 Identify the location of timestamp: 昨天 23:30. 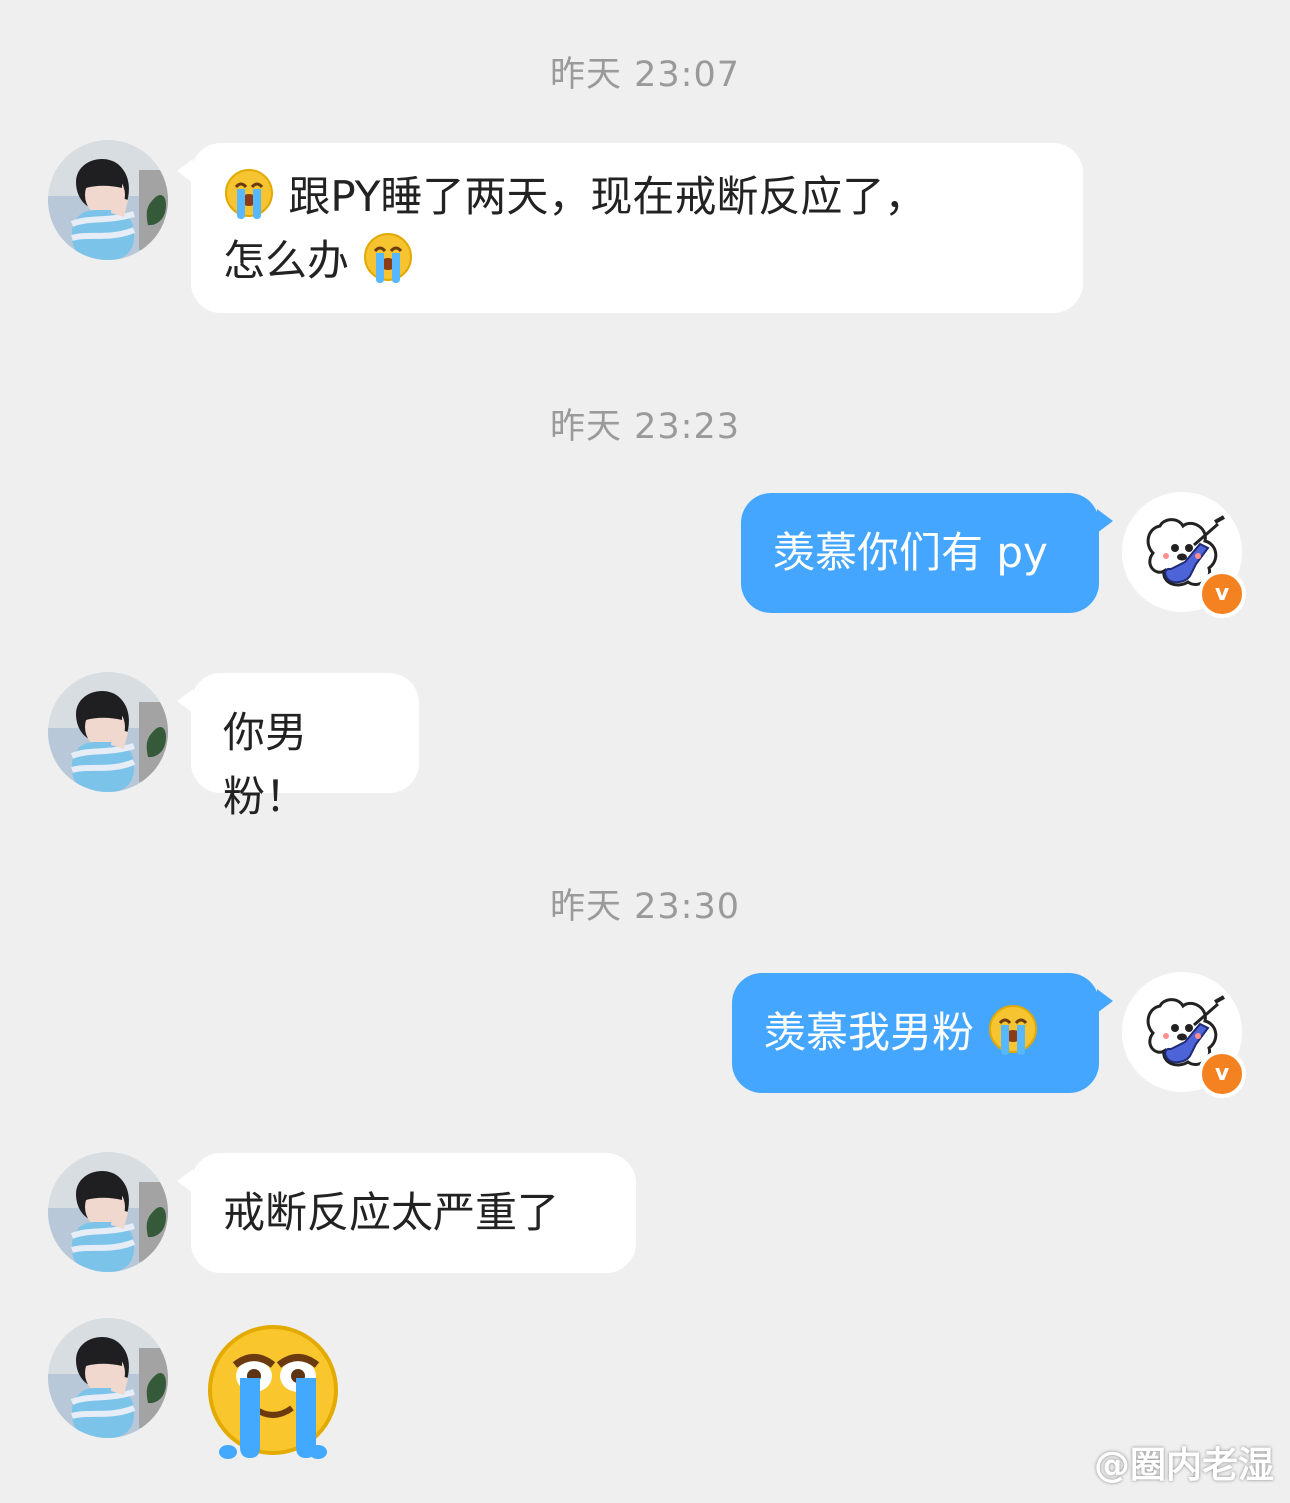
(645, 907).